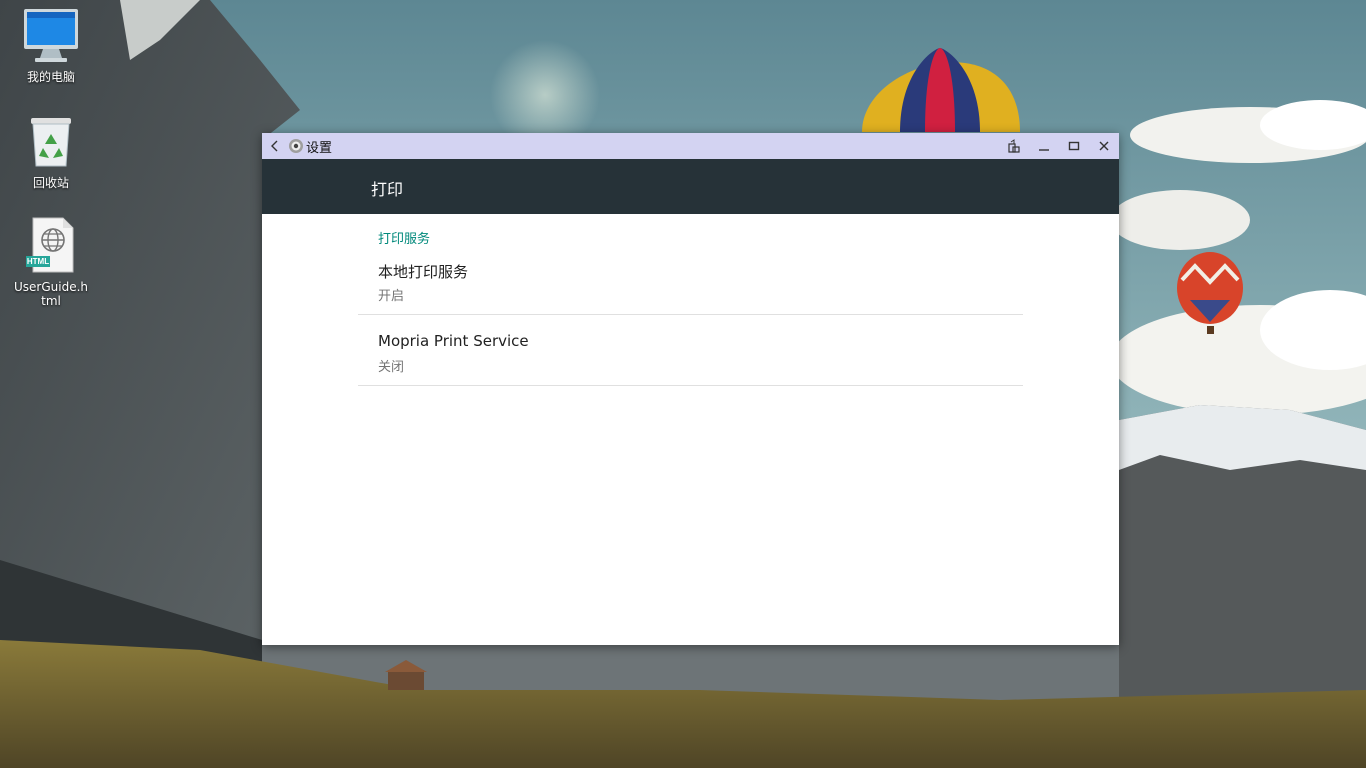  Describe the element at coordinates (38, 261) in the screenshot. I see `html-badge: HTML` at that location.